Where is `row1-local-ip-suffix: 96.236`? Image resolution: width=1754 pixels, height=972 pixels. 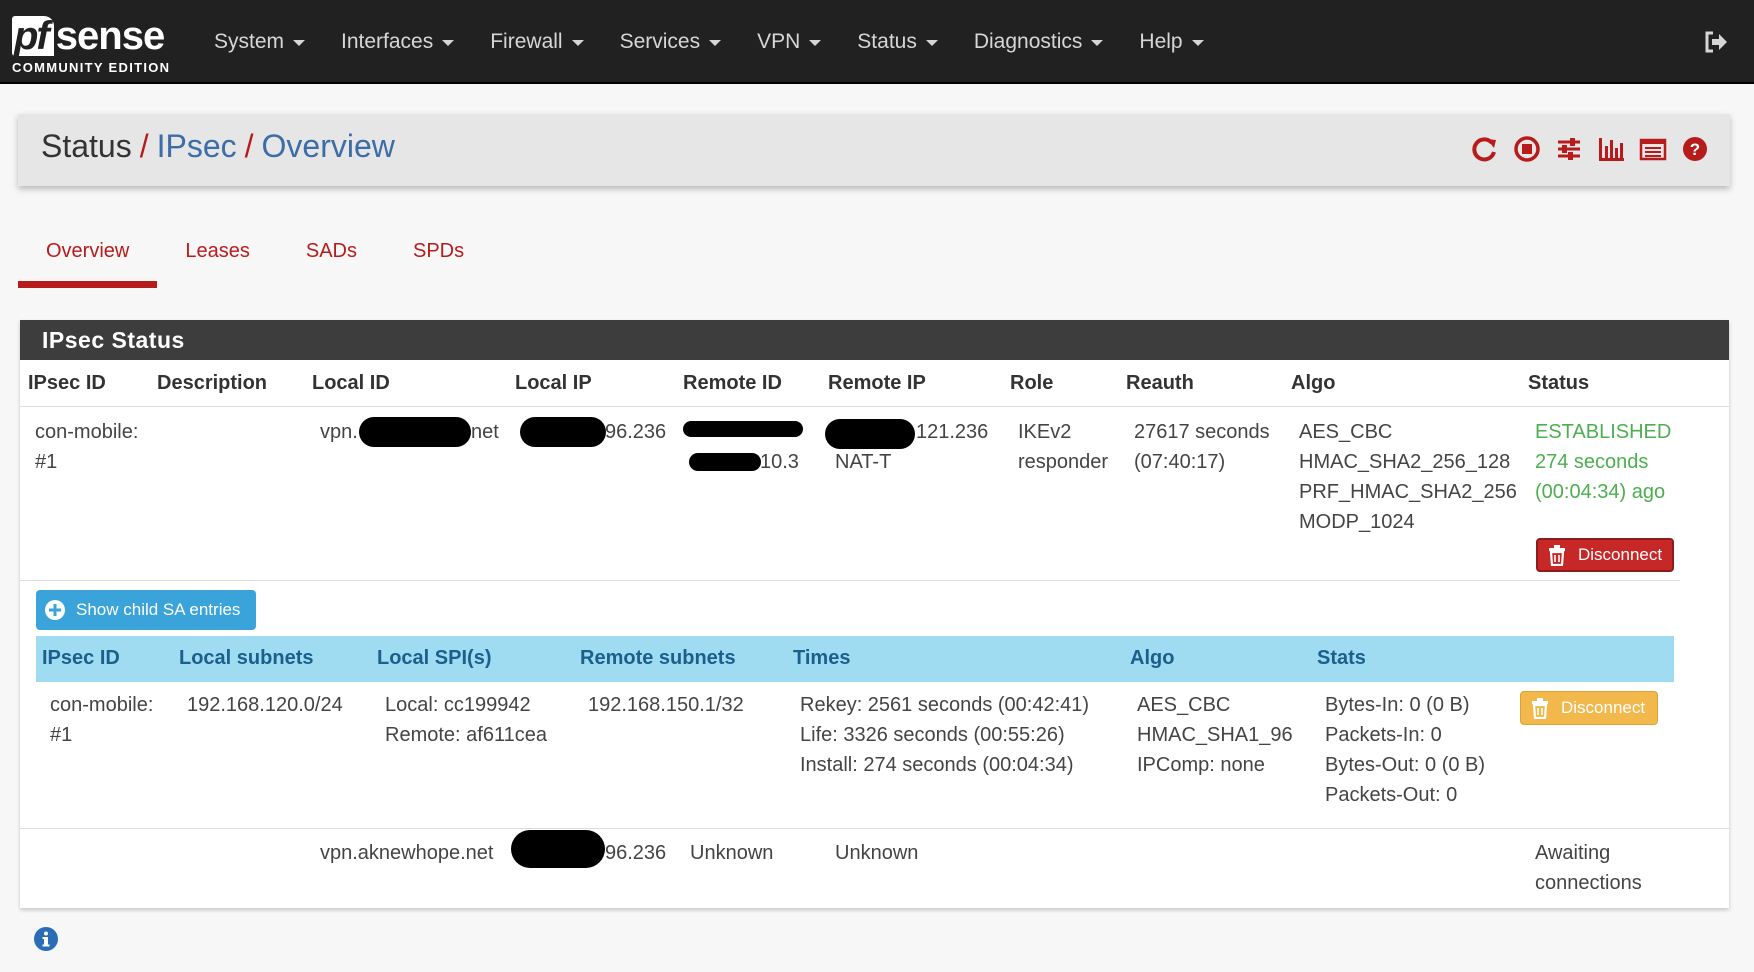 row1-local-ip-suffix: 96.236 is located at coordinates (636, 432).